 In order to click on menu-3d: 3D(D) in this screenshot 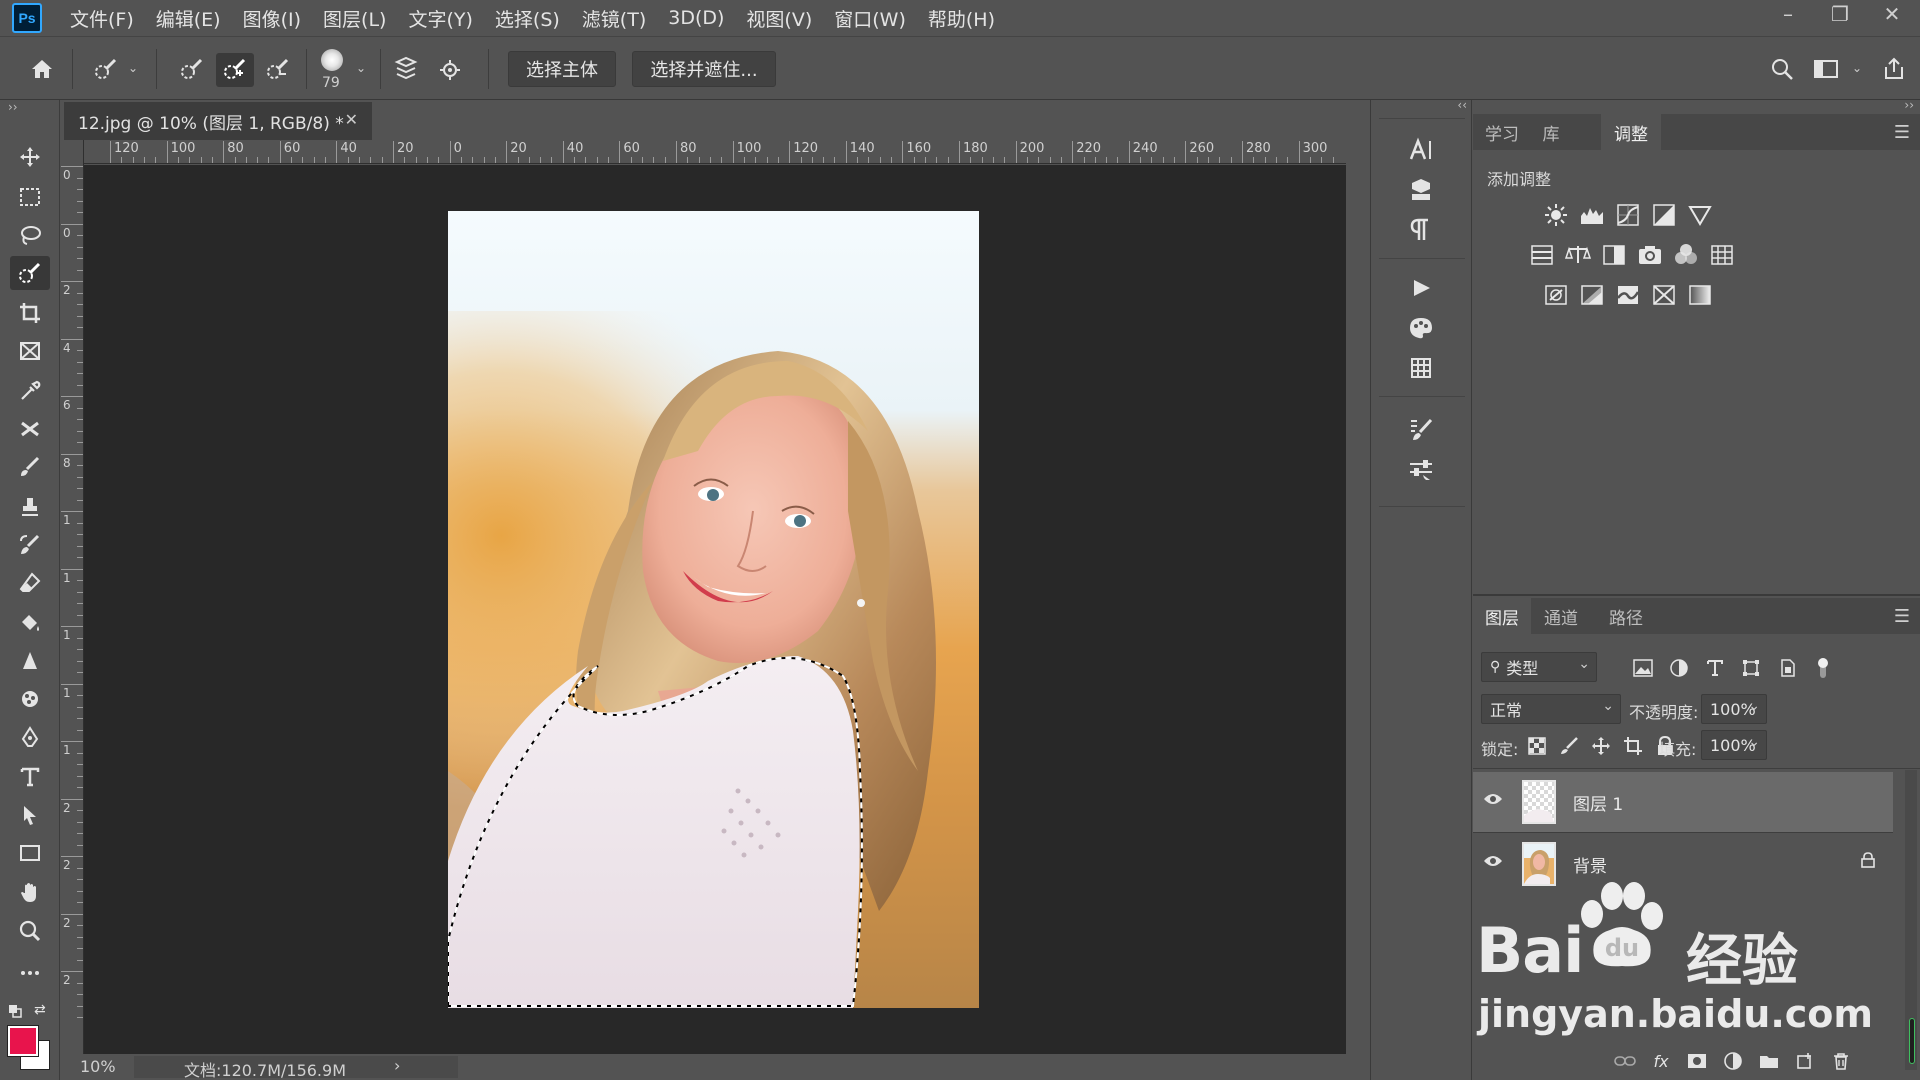, I will do `click(696, 18)`.